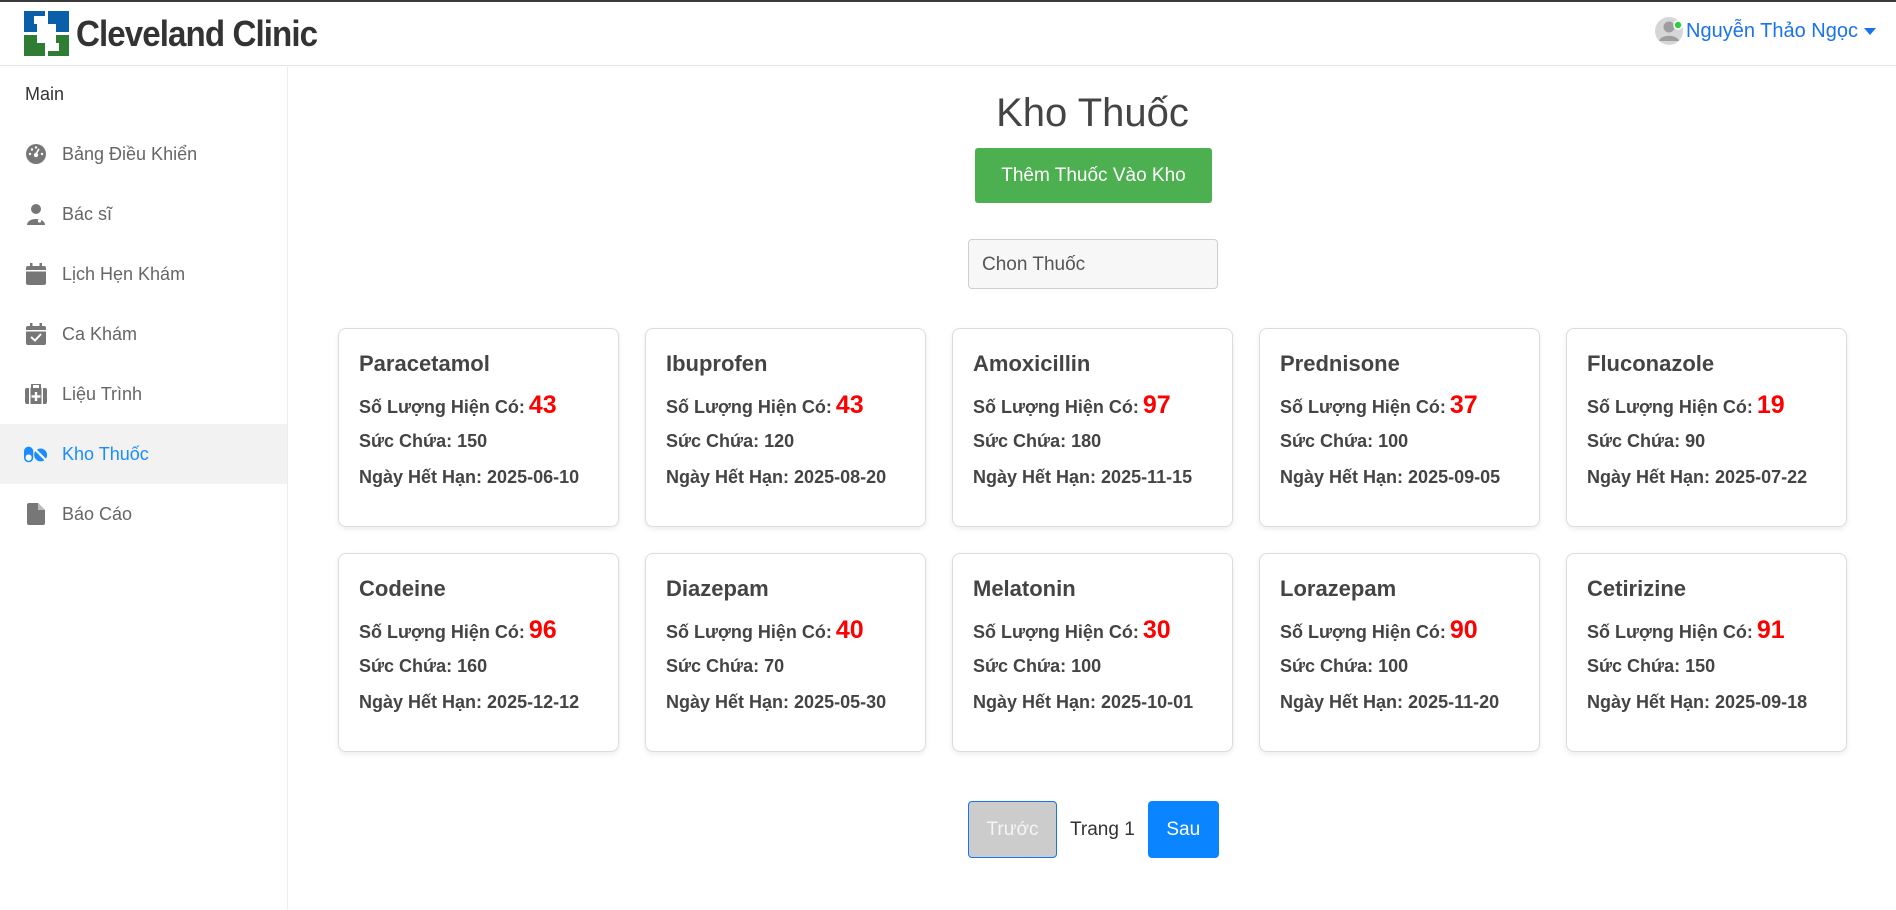  Describe the element at coordinates (1032, 363) in the screenshot. I see `medicine-name: Amoxicillin` at that location.